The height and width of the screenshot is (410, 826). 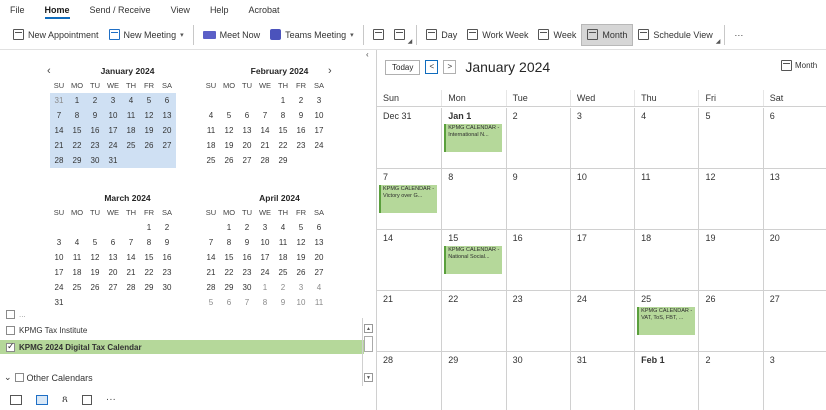 What do you see at coordinates (182, 35) in the screenshot?
I see `chevron-down-icon: ▾` at bounding box center [182, 35].